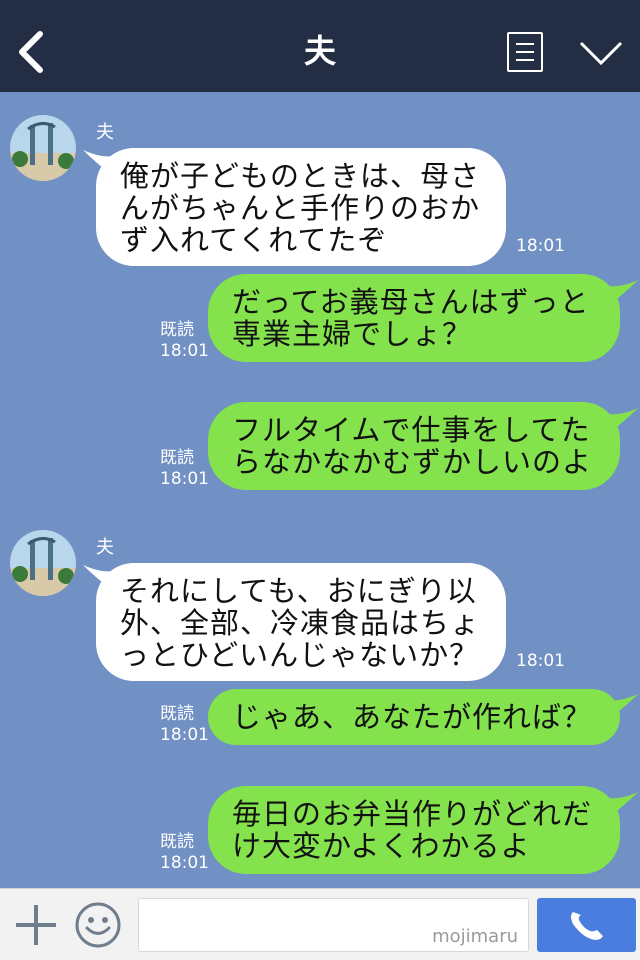  What do you see at coordinates (319, 51) in the screenshot?
I see `chat-title: 夫` at bounding box center [319, 51].